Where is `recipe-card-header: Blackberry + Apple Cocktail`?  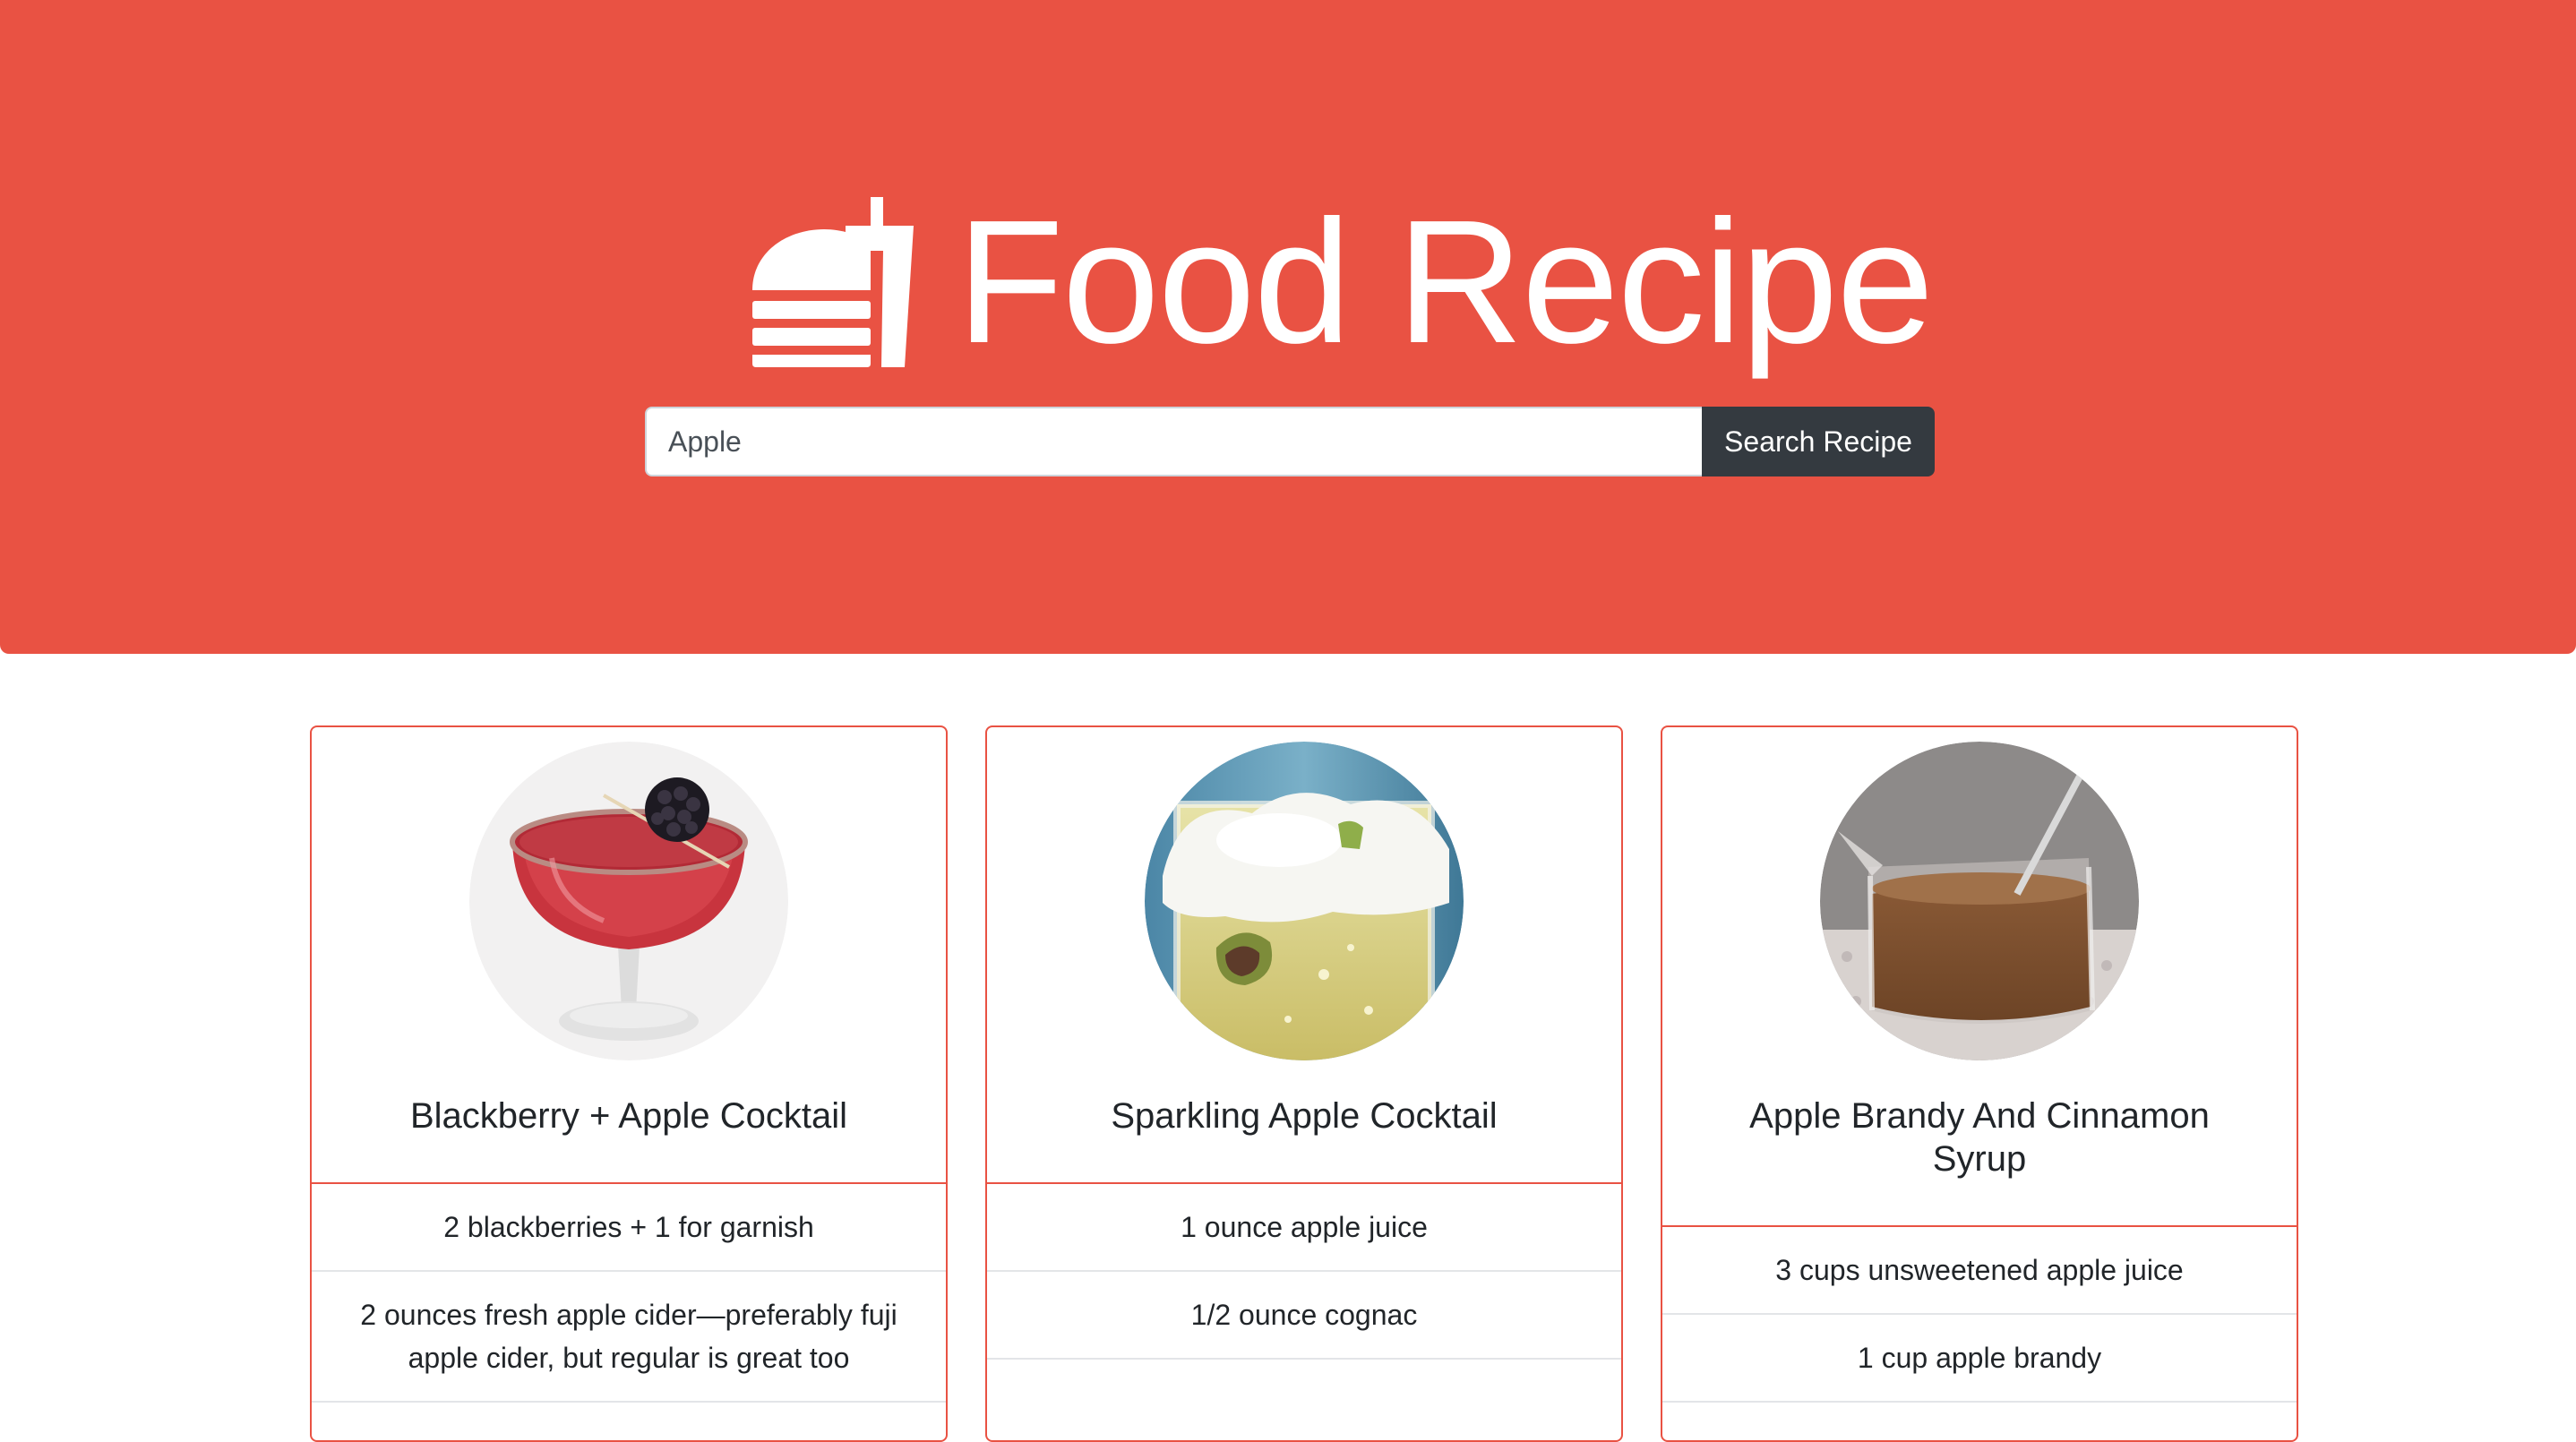
recipe-card-header: Blackberry + Apple Cocktail is located at coordinates (629, 963).